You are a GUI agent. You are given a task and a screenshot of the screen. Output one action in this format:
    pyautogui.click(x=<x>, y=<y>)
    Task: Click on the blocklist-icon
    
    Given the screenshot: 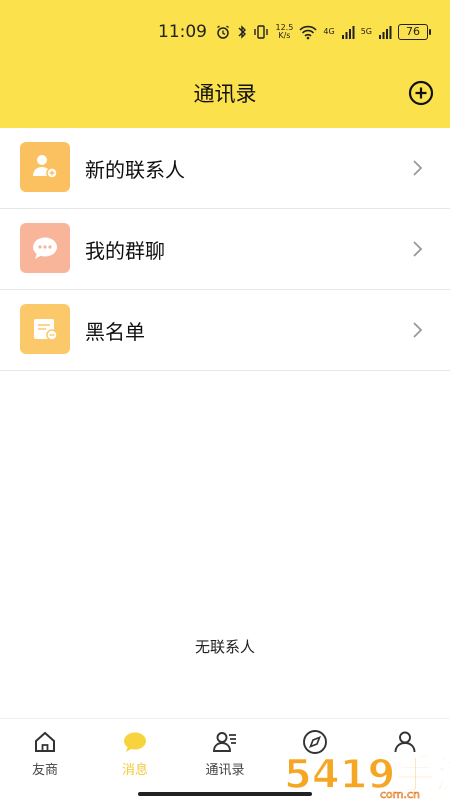 What is the action you would take?
    pyautogui.click(x=45, y=329)
    